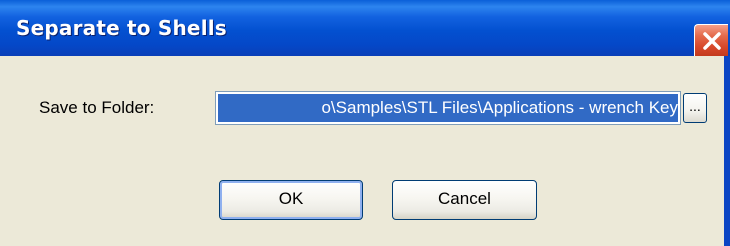 This screenshot has height=246, width=730. I want to click on window-right-border, so click(727, 151).